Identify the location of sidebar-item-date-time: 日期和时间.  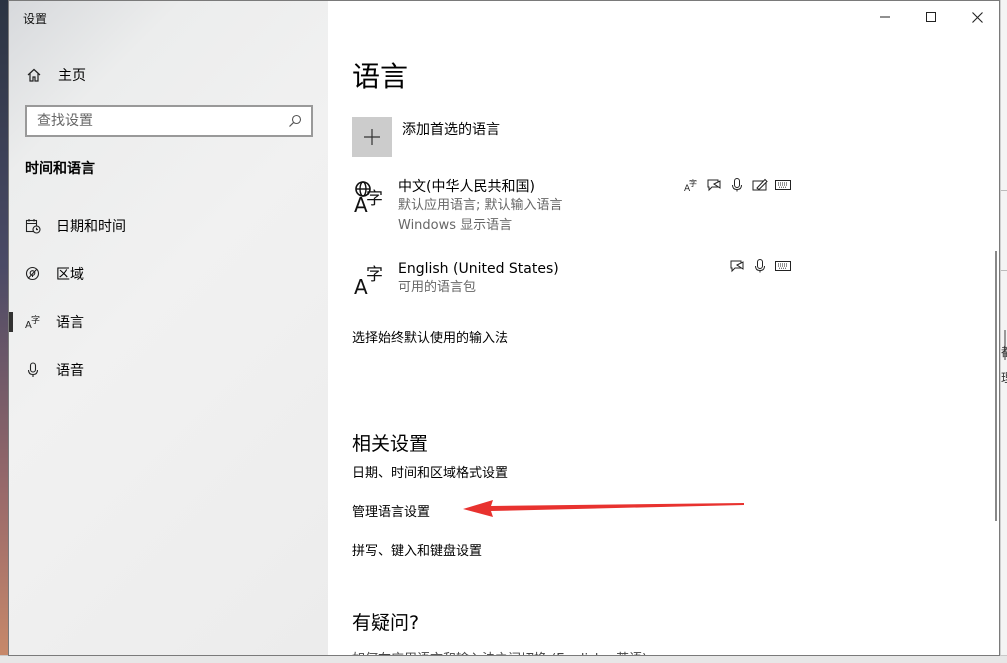
(168, 226).